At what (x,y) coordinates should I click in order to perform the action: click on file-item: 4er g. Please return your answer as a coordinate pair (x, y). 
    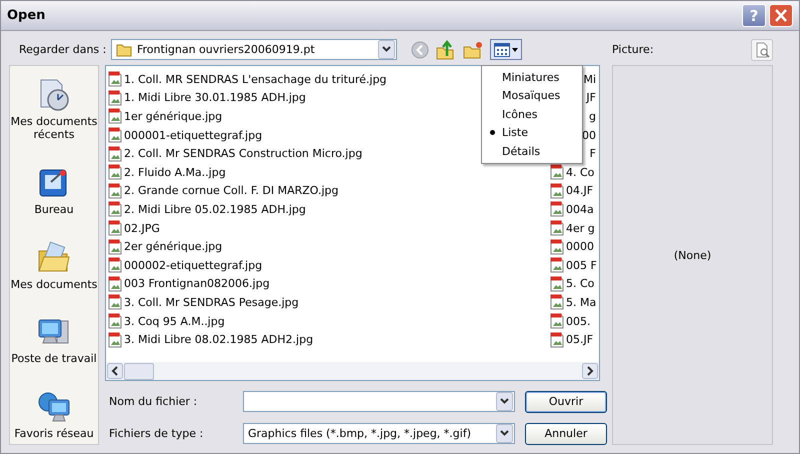
    Looking at the image, I should click on (574, 228).